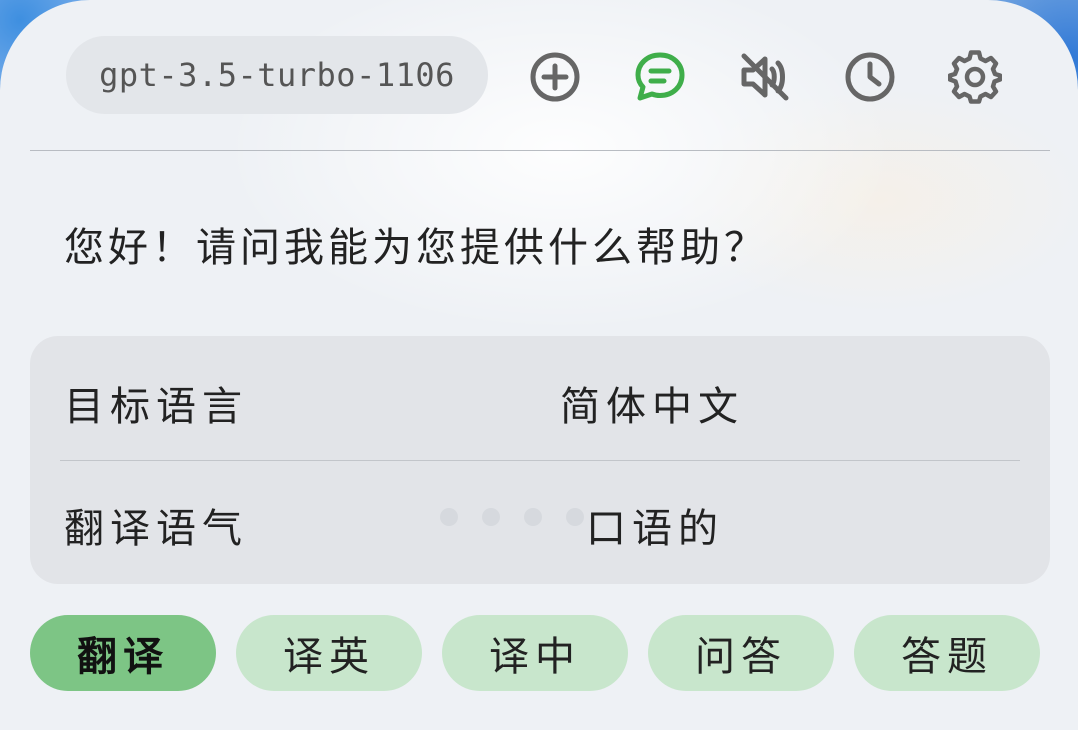 This screenshot has height=730, width=1078. I want to click on mode-button-translate: 翻译, so click(123, 653).